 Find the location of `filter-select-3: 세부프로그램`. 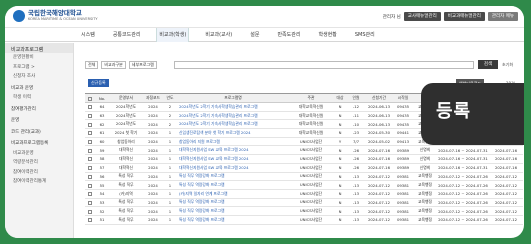

filter-select-3: 세부프로그램 is located at coordinates (142, 65).